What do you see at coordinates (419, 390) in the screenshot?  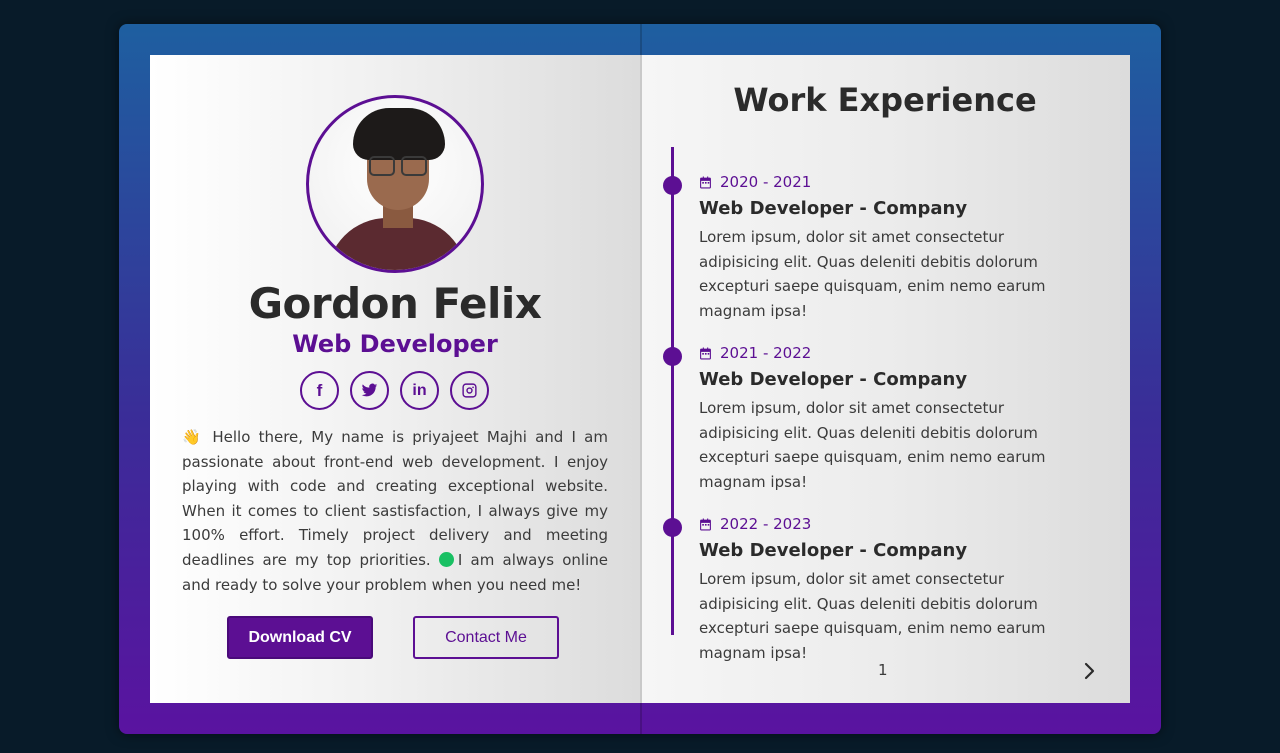 I see `linkedin-icon: in` at bounding box center [419, 390].